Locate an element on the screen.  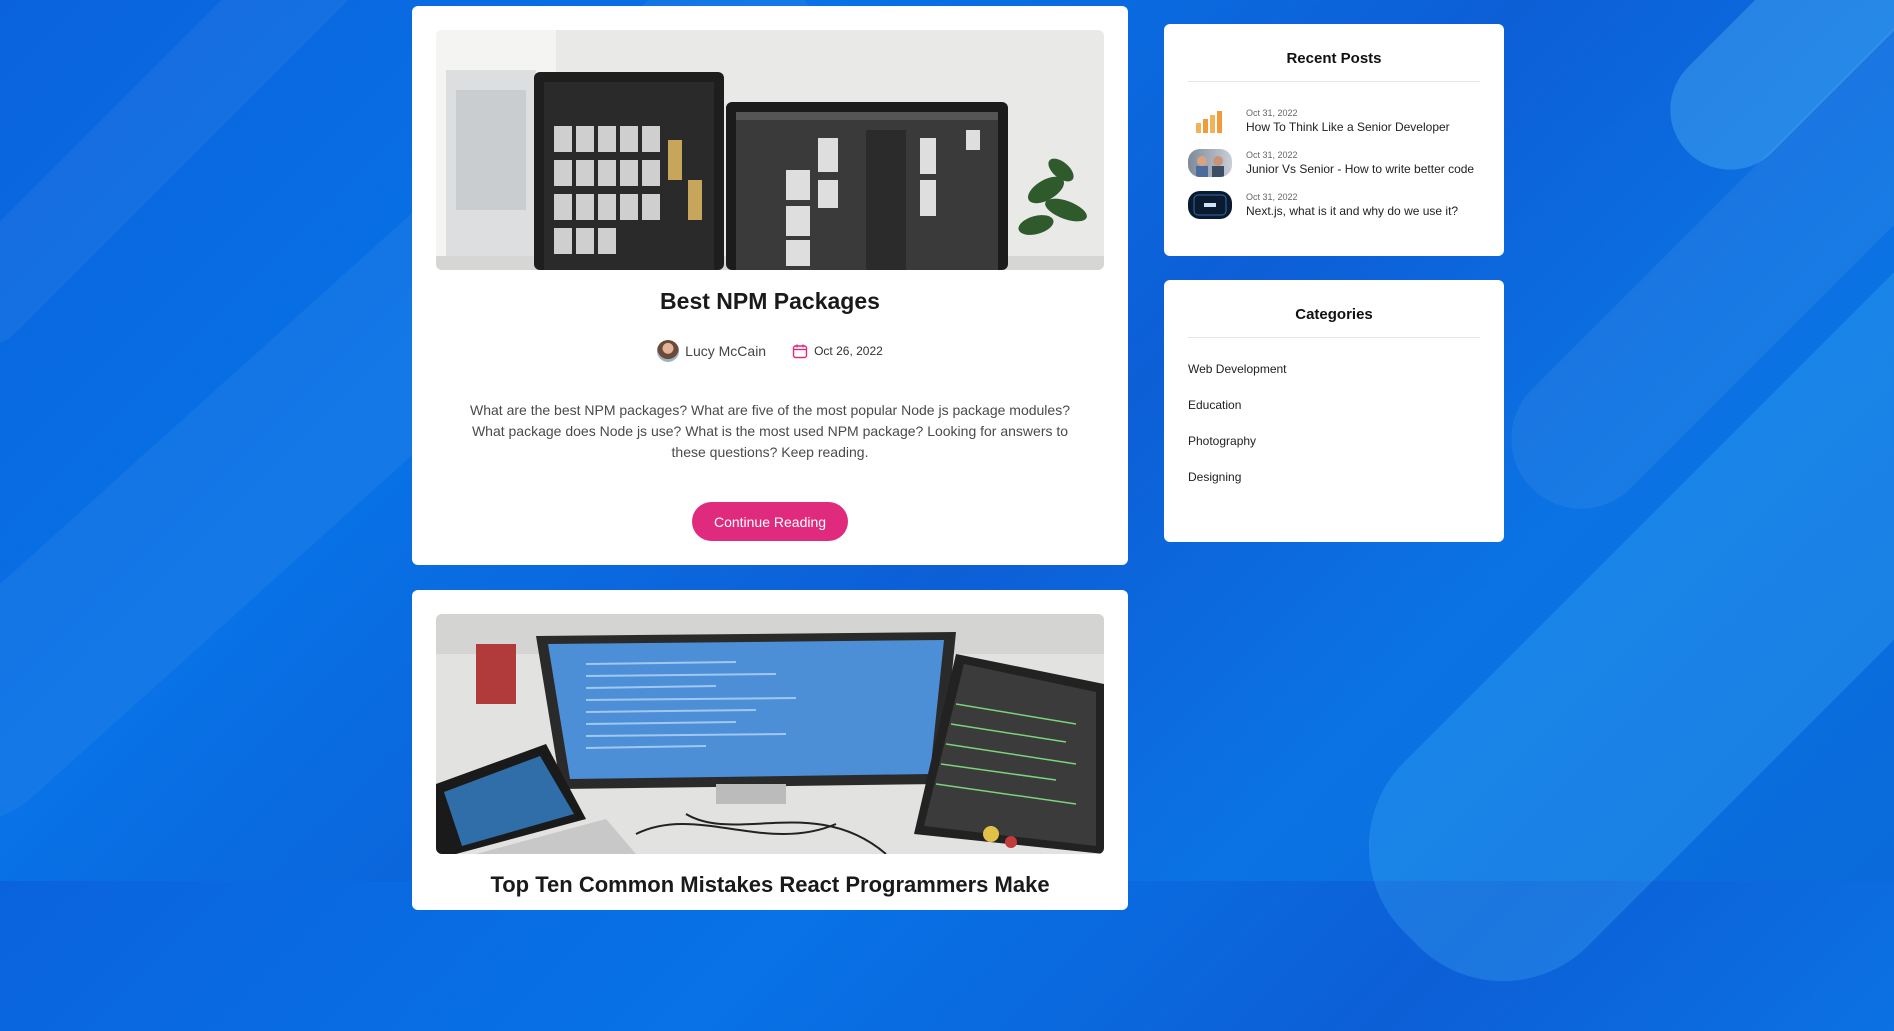
category-link-education: Education is located at coordinates (1214, 405).